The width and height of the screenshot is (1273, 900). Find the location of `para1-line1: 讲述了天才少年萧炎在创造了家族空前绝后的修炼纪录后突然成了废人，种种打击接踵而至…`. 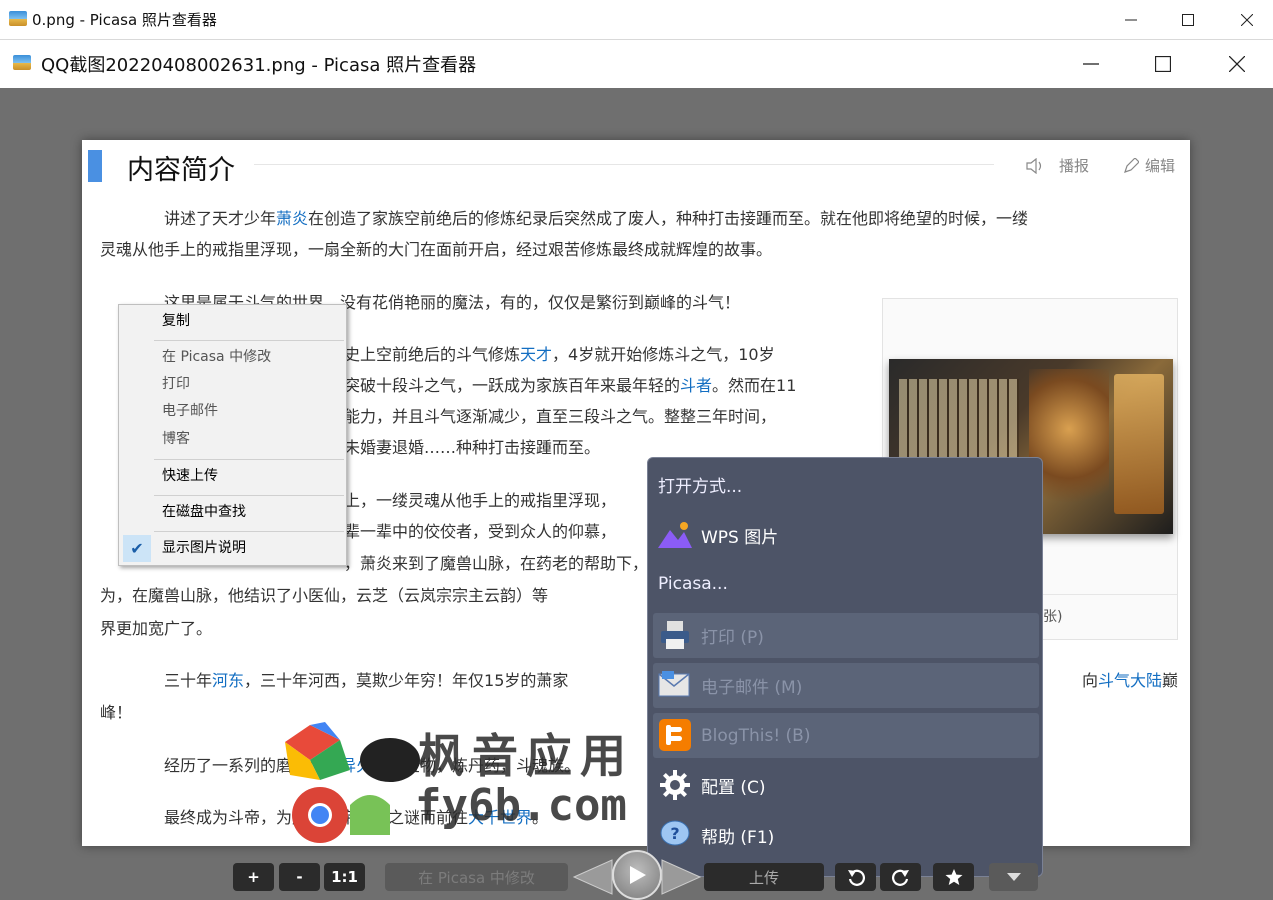

para1-line1: 讲述了天才少年萧炎在创造了家族空前绝后的修炼纪录后突然成了废人，种种打击接踵而至… is located at coordinates (596, 218).